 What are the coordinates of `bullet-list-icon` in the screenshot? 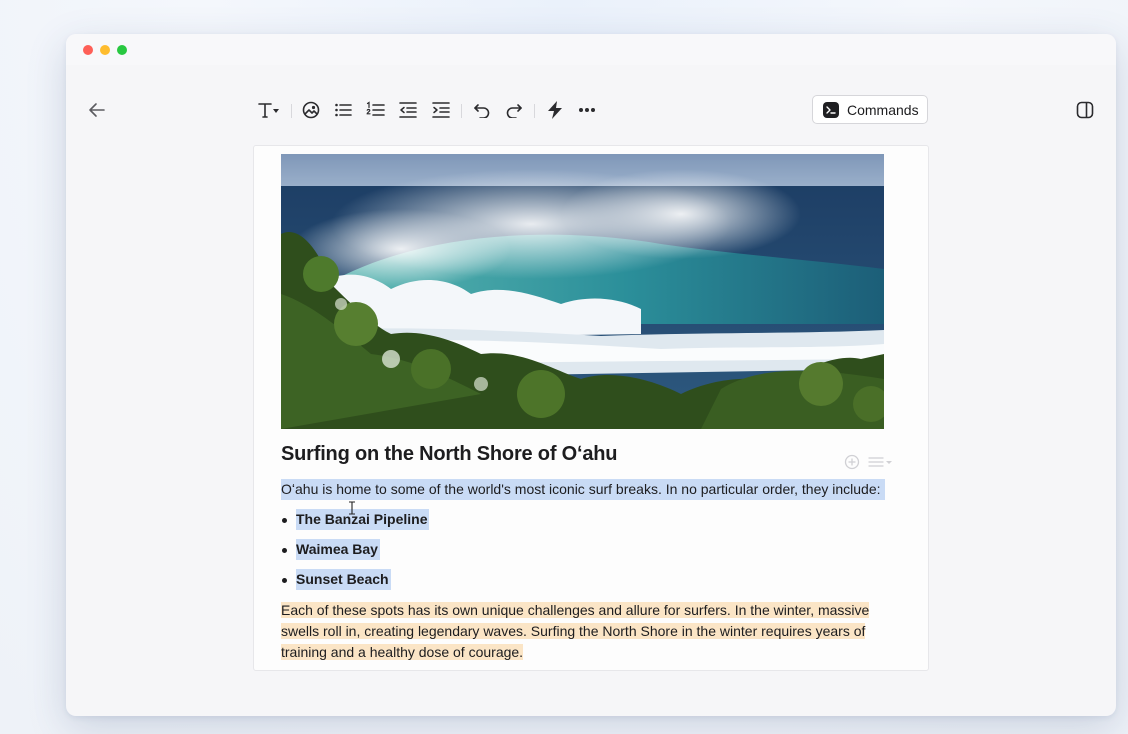 It's located at (343, 110).